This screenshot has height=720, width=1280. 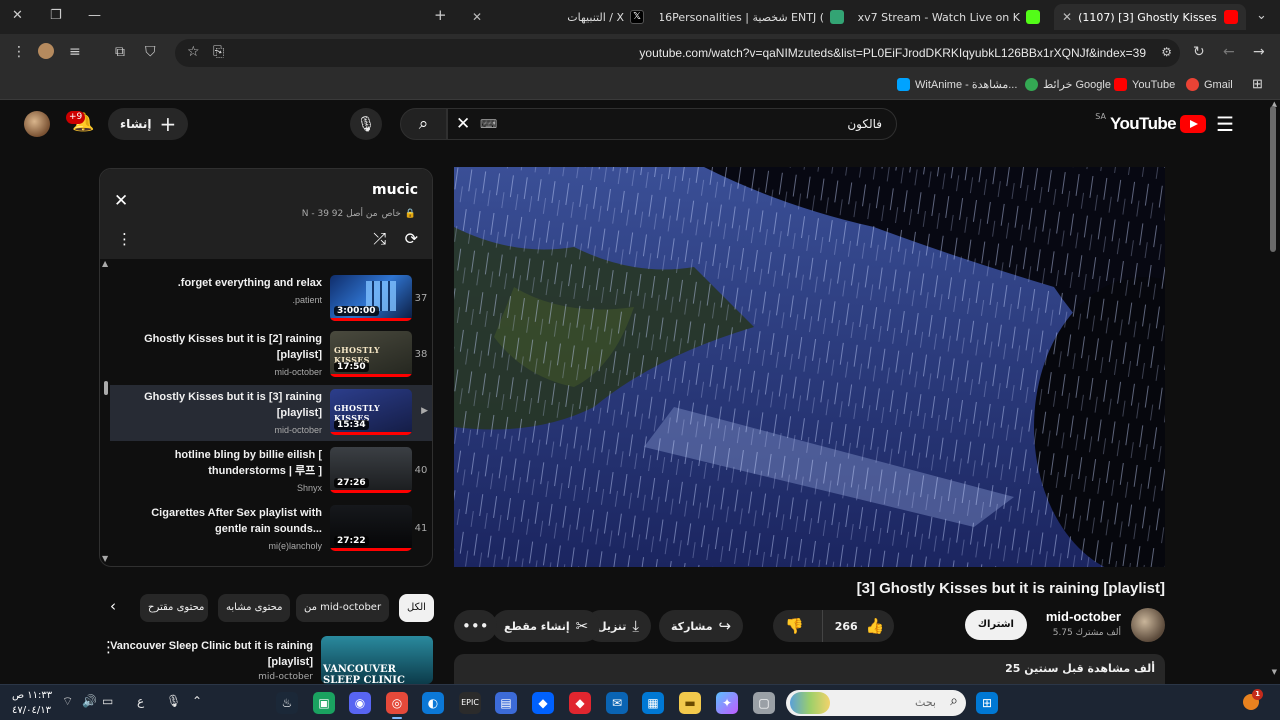 I want to click on wifi-icon: ⌔, so click(x=67, y=701).